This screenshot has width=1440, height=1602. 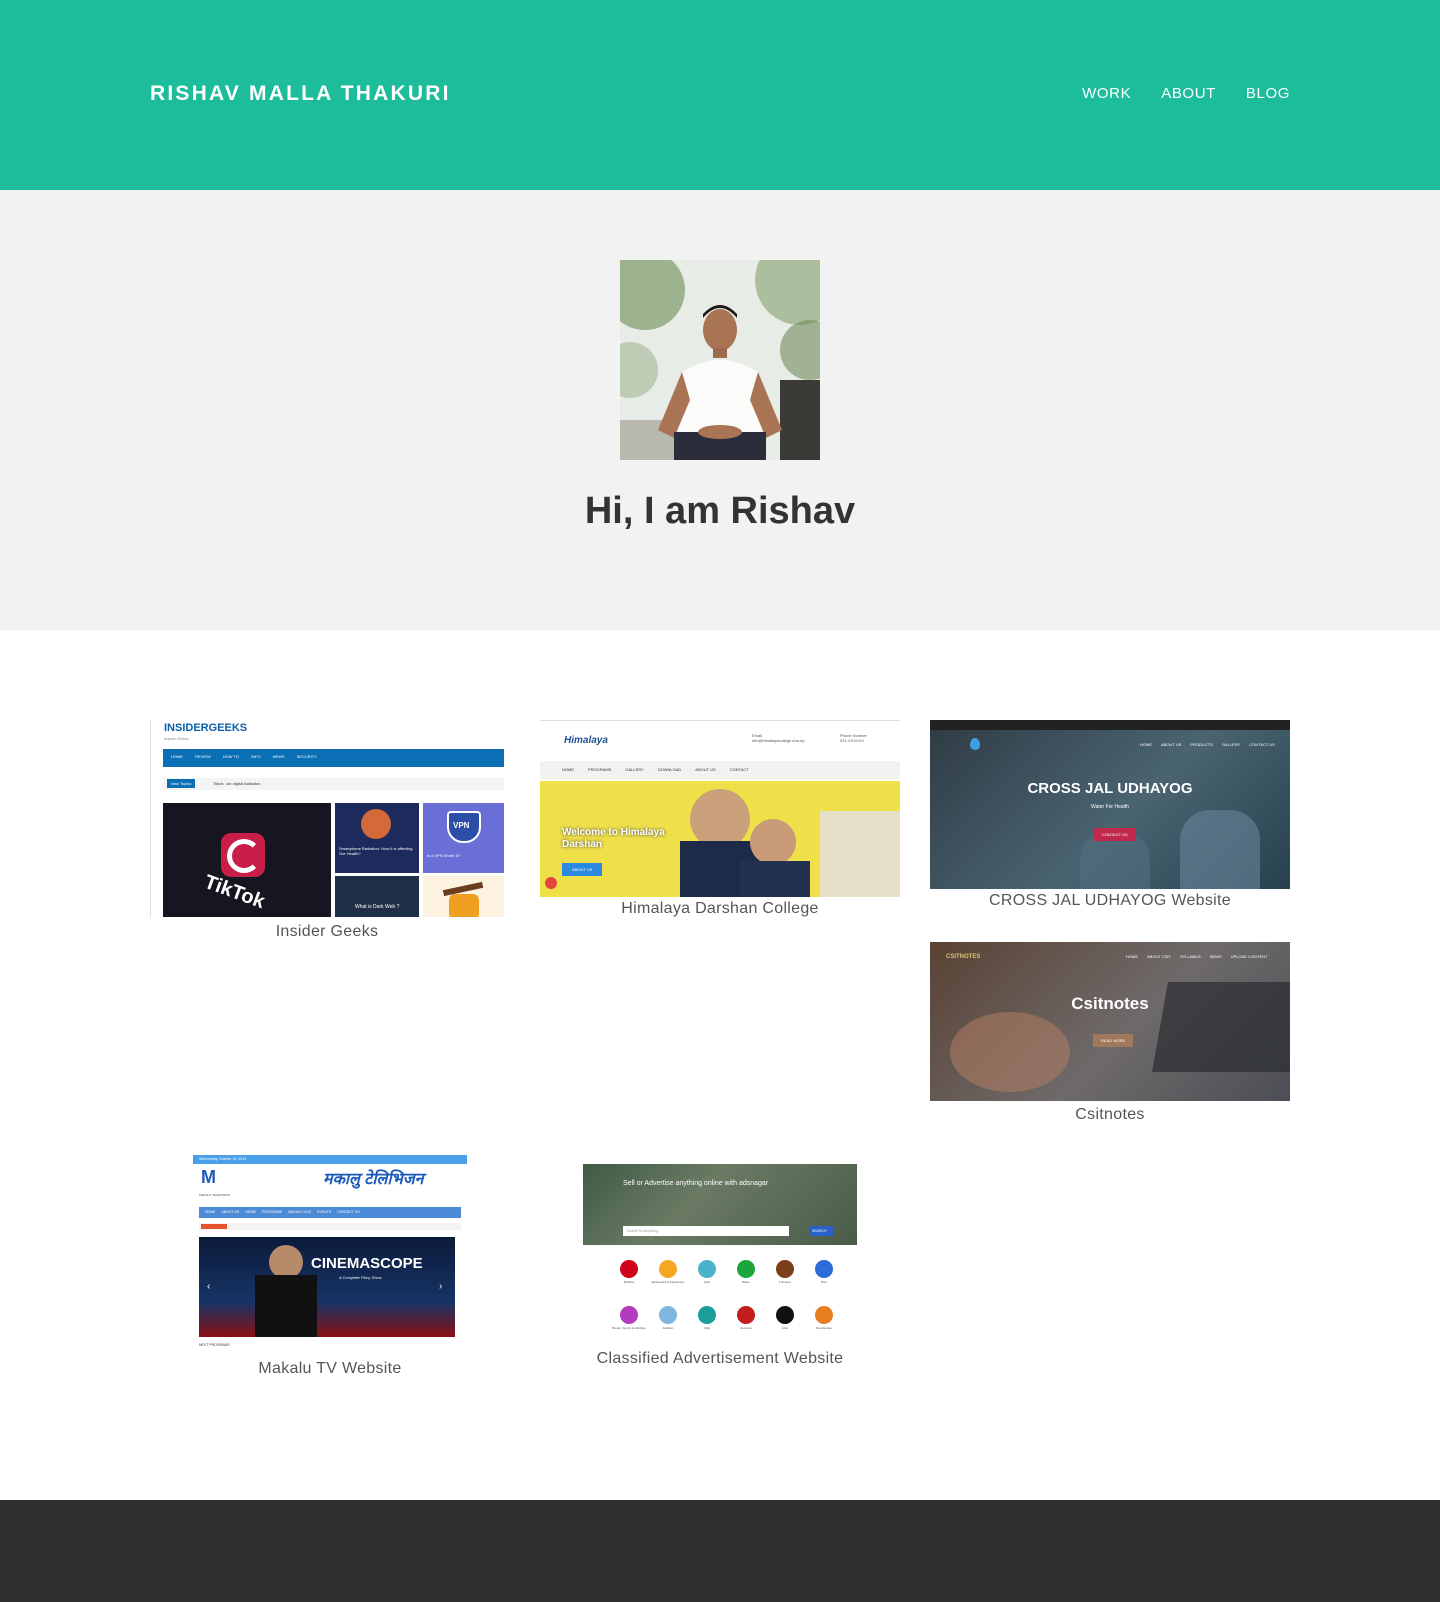 What do you see at coordinates (208, 1177) in the screenshot?
I see `site-logo: M` at bounding box center [208, 1177].